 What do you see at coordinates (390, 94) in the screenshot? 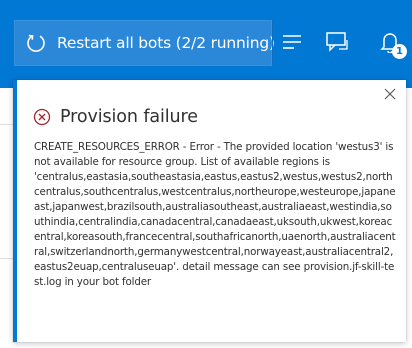
I see `close-icon` at bounding box center [390, 94].